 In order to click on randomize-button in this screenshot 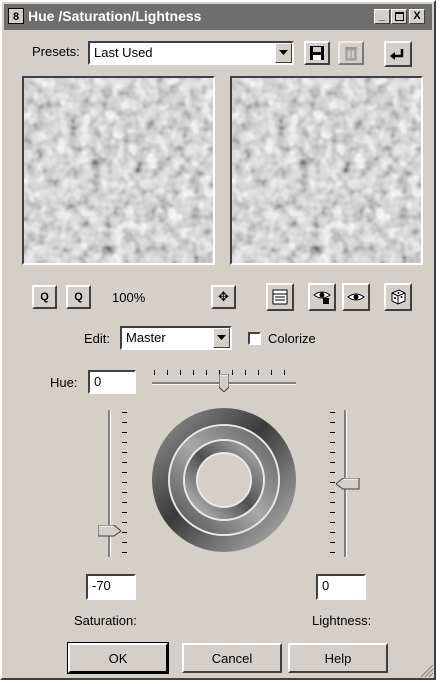, I will do `click(398, 297)`.